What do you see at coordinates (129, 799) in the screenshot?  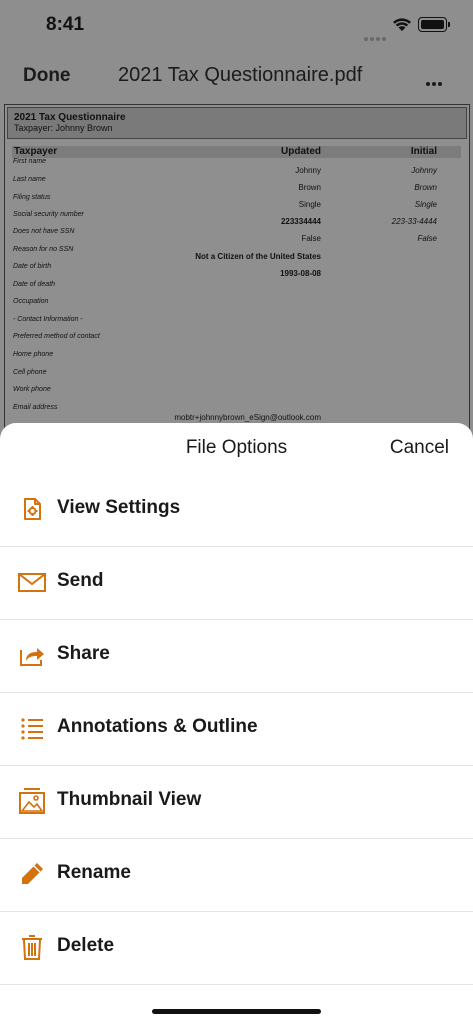 I see `option-label: Thumbnail View` at bounding box center [129, 799].